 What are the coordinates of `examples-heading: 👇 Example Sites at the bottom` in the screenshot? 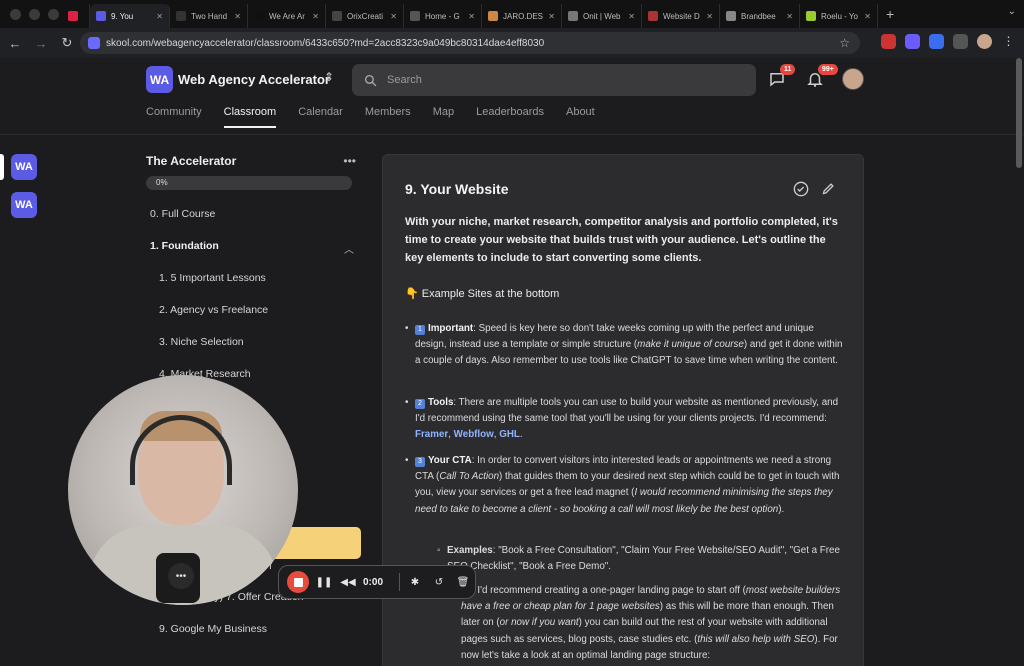 It's located at (482, 294).